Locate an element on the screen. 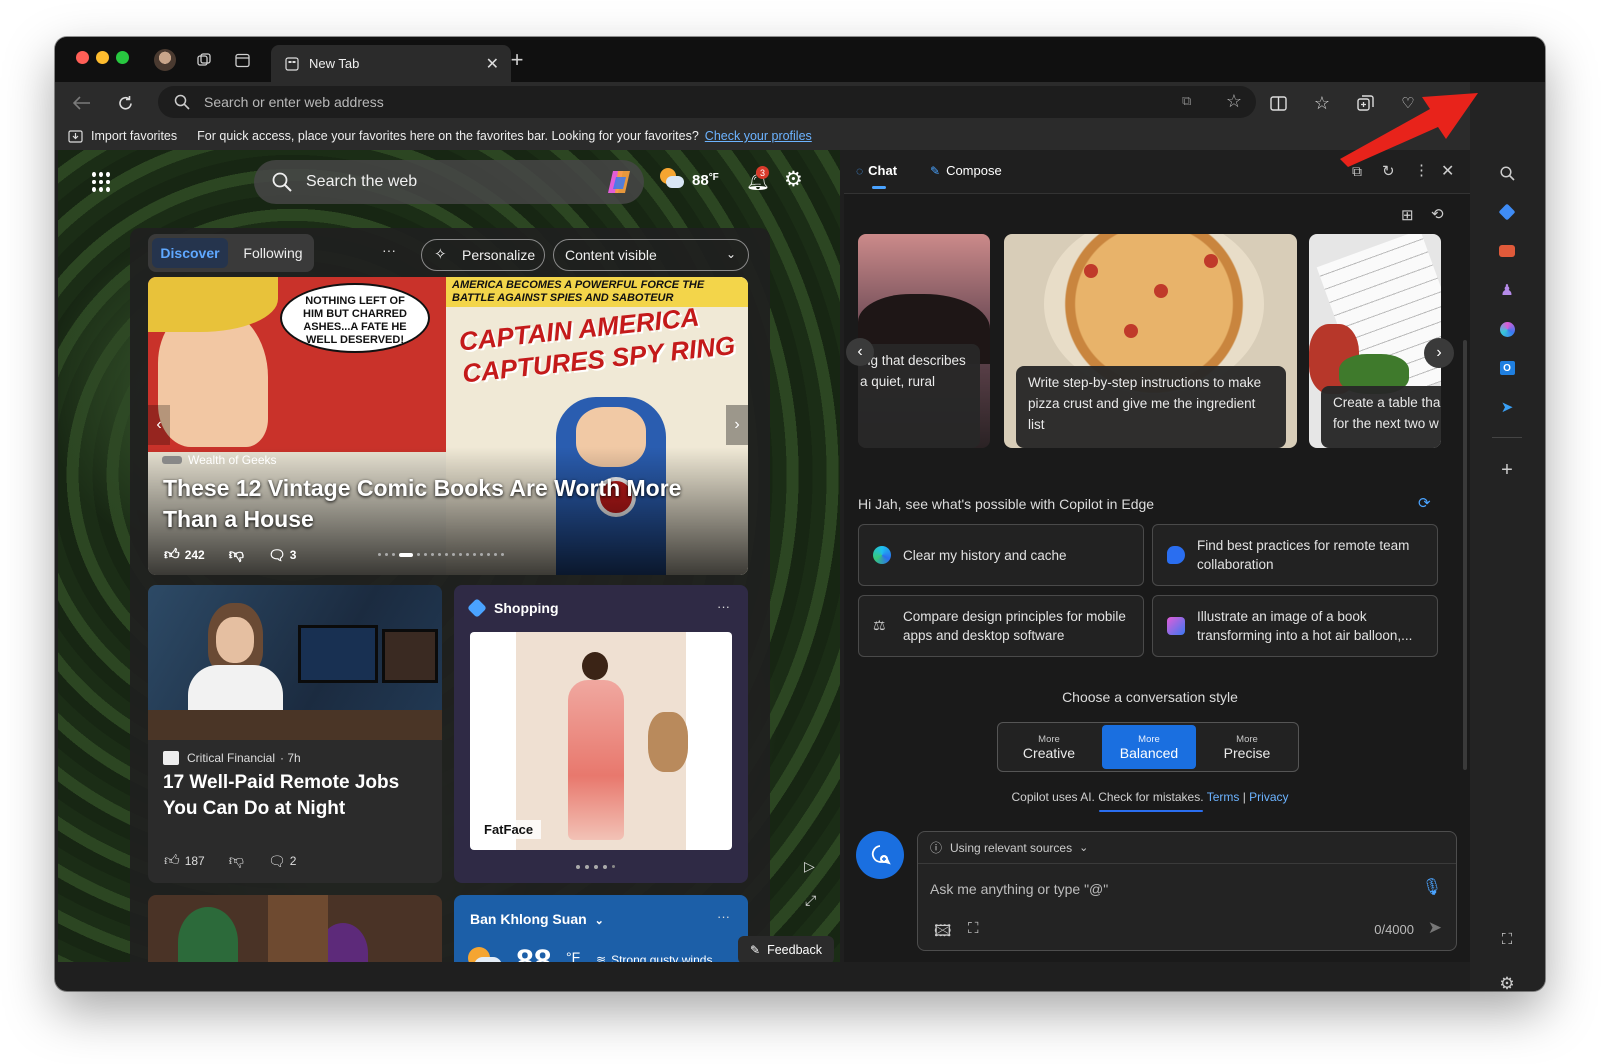 The width and height of the screenshot is (1602, 1064). copilot-scrollbar is located at coordinates (1465, 555).